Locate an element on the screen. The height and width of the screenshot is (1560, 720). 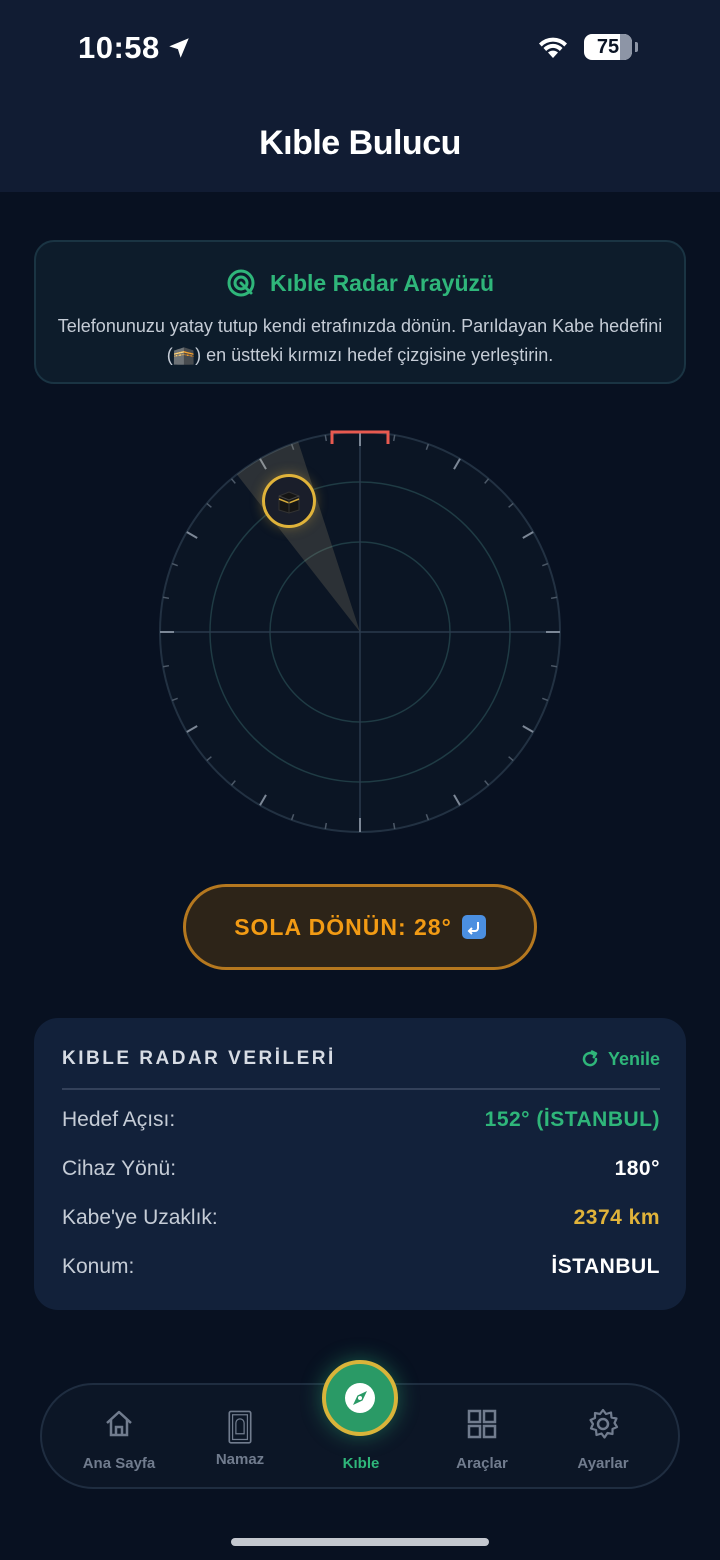
battery-level: 75 is located at coordinates (608, 46).